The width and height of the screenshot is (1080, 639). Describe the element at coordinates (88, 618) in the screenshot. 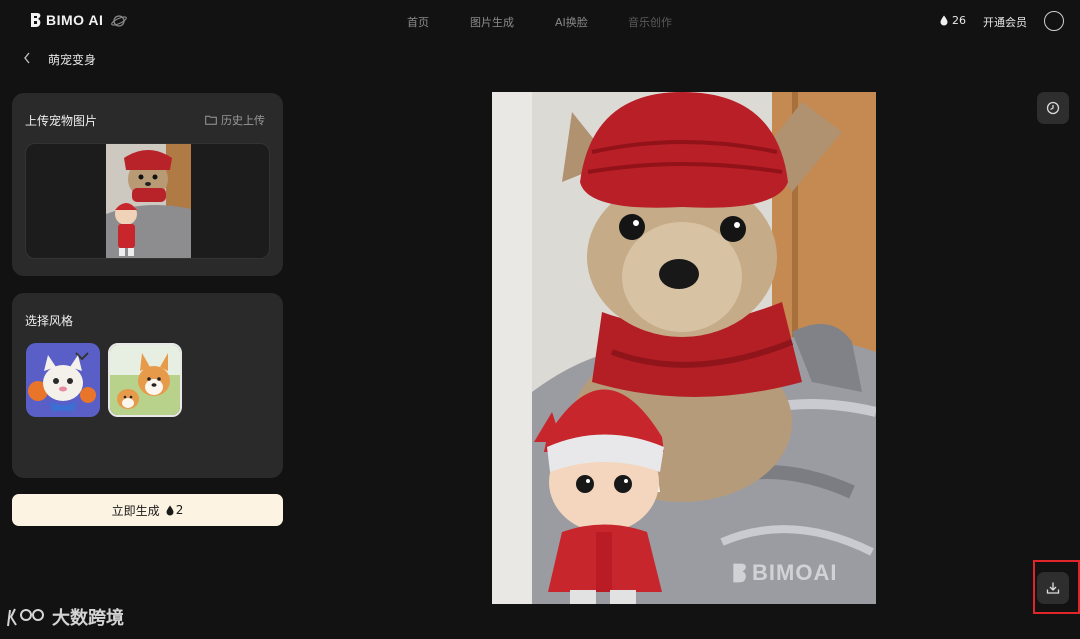

I see `corner-watermark-text: 大数跨境` at that location.